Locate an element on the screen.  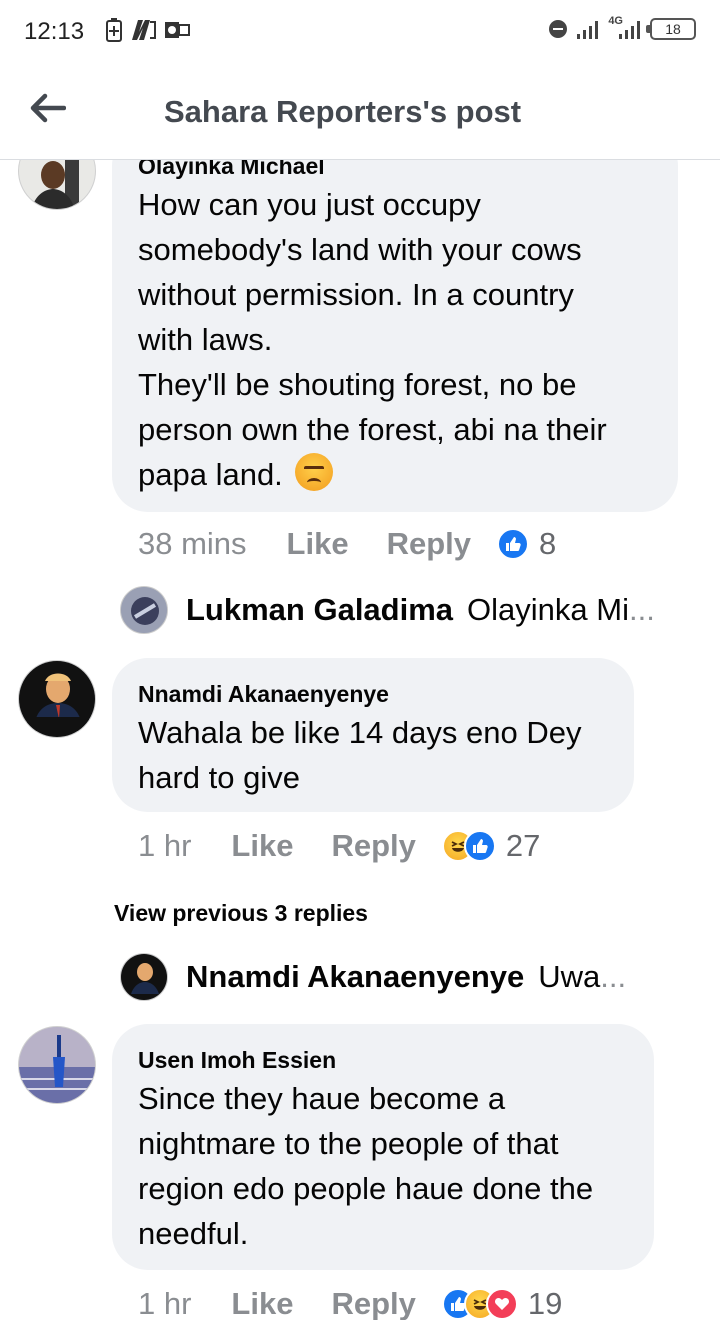
back-button is located at coordinates (48, 108).